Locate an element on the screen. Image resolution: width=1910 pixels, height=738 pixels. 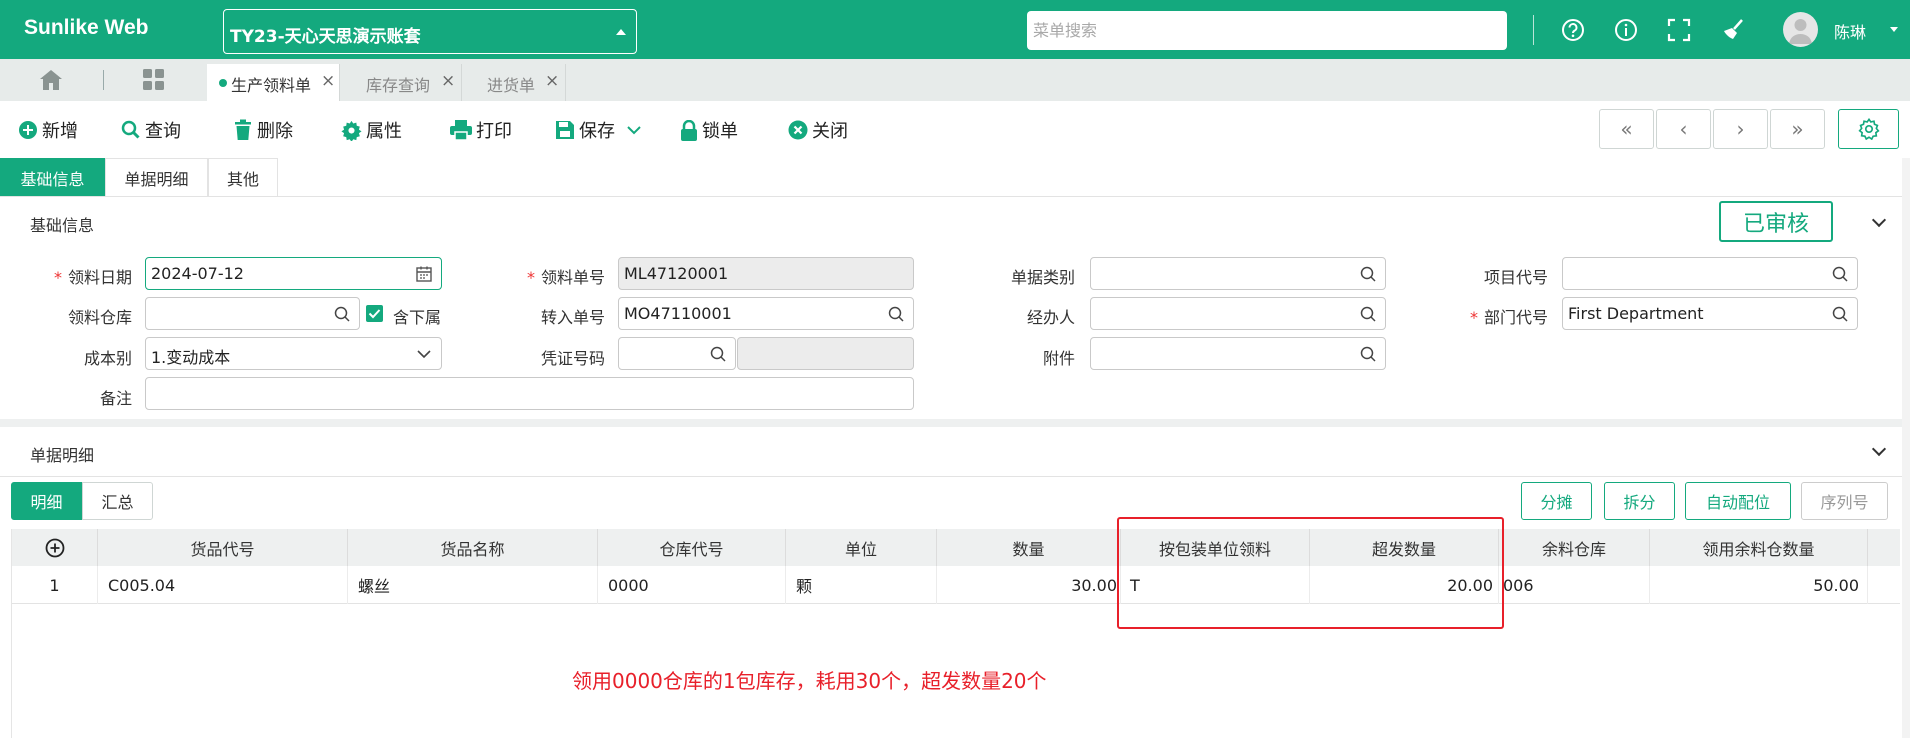
col-header: 余料仓库 is located at coordinates (1574, 547).